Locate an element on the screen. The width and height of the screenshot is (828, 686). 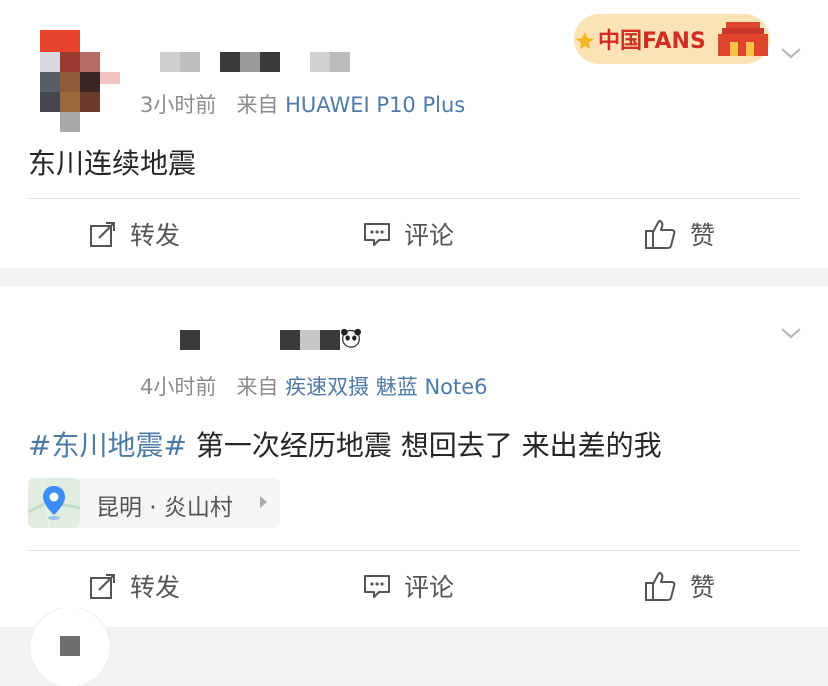
post-source: HUAWEI P10 Plus is located at coordinates (375, 105).